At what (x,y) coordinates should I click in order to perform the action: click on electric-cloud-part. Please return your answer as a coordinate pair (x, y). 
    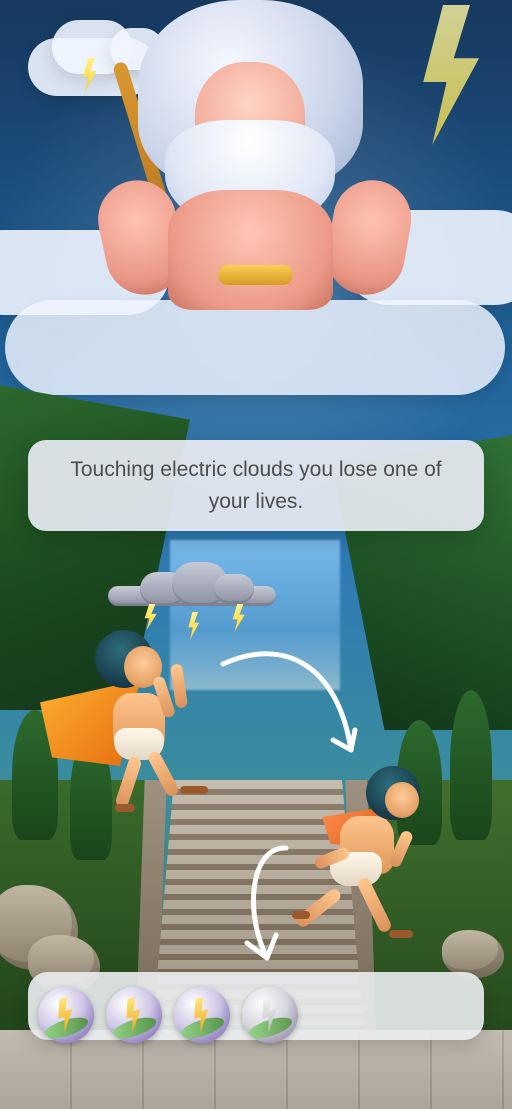
    Looking at the image, I should click on (234, 589).